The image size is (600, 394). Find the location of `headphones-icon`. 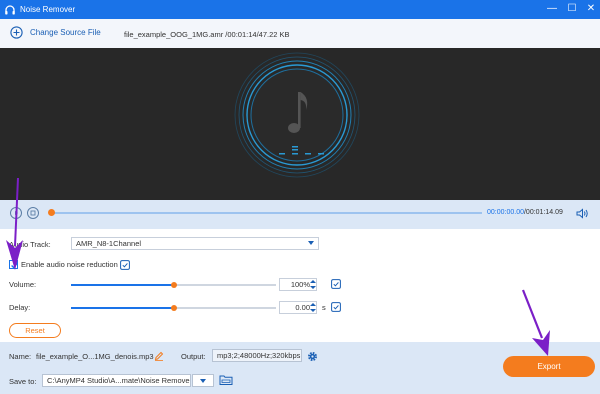

headphones-icon is located at coordinates (10, 9).